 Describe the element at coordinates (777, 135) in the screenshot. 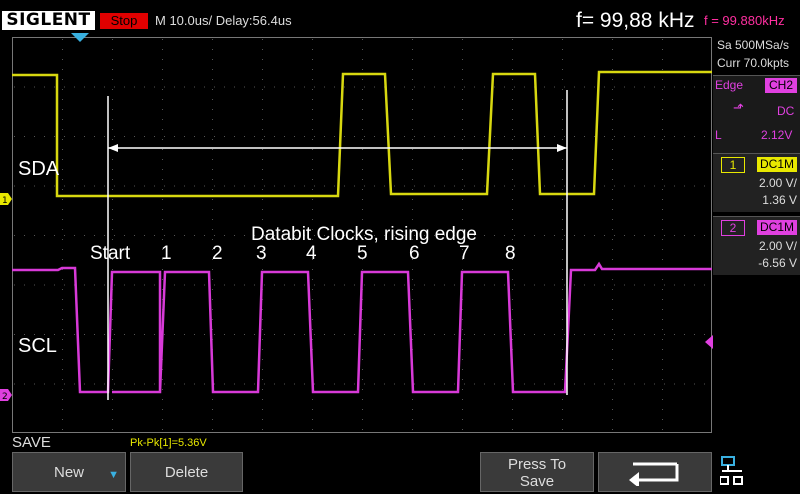

I see `trigger-level: 2.12V` at that location.